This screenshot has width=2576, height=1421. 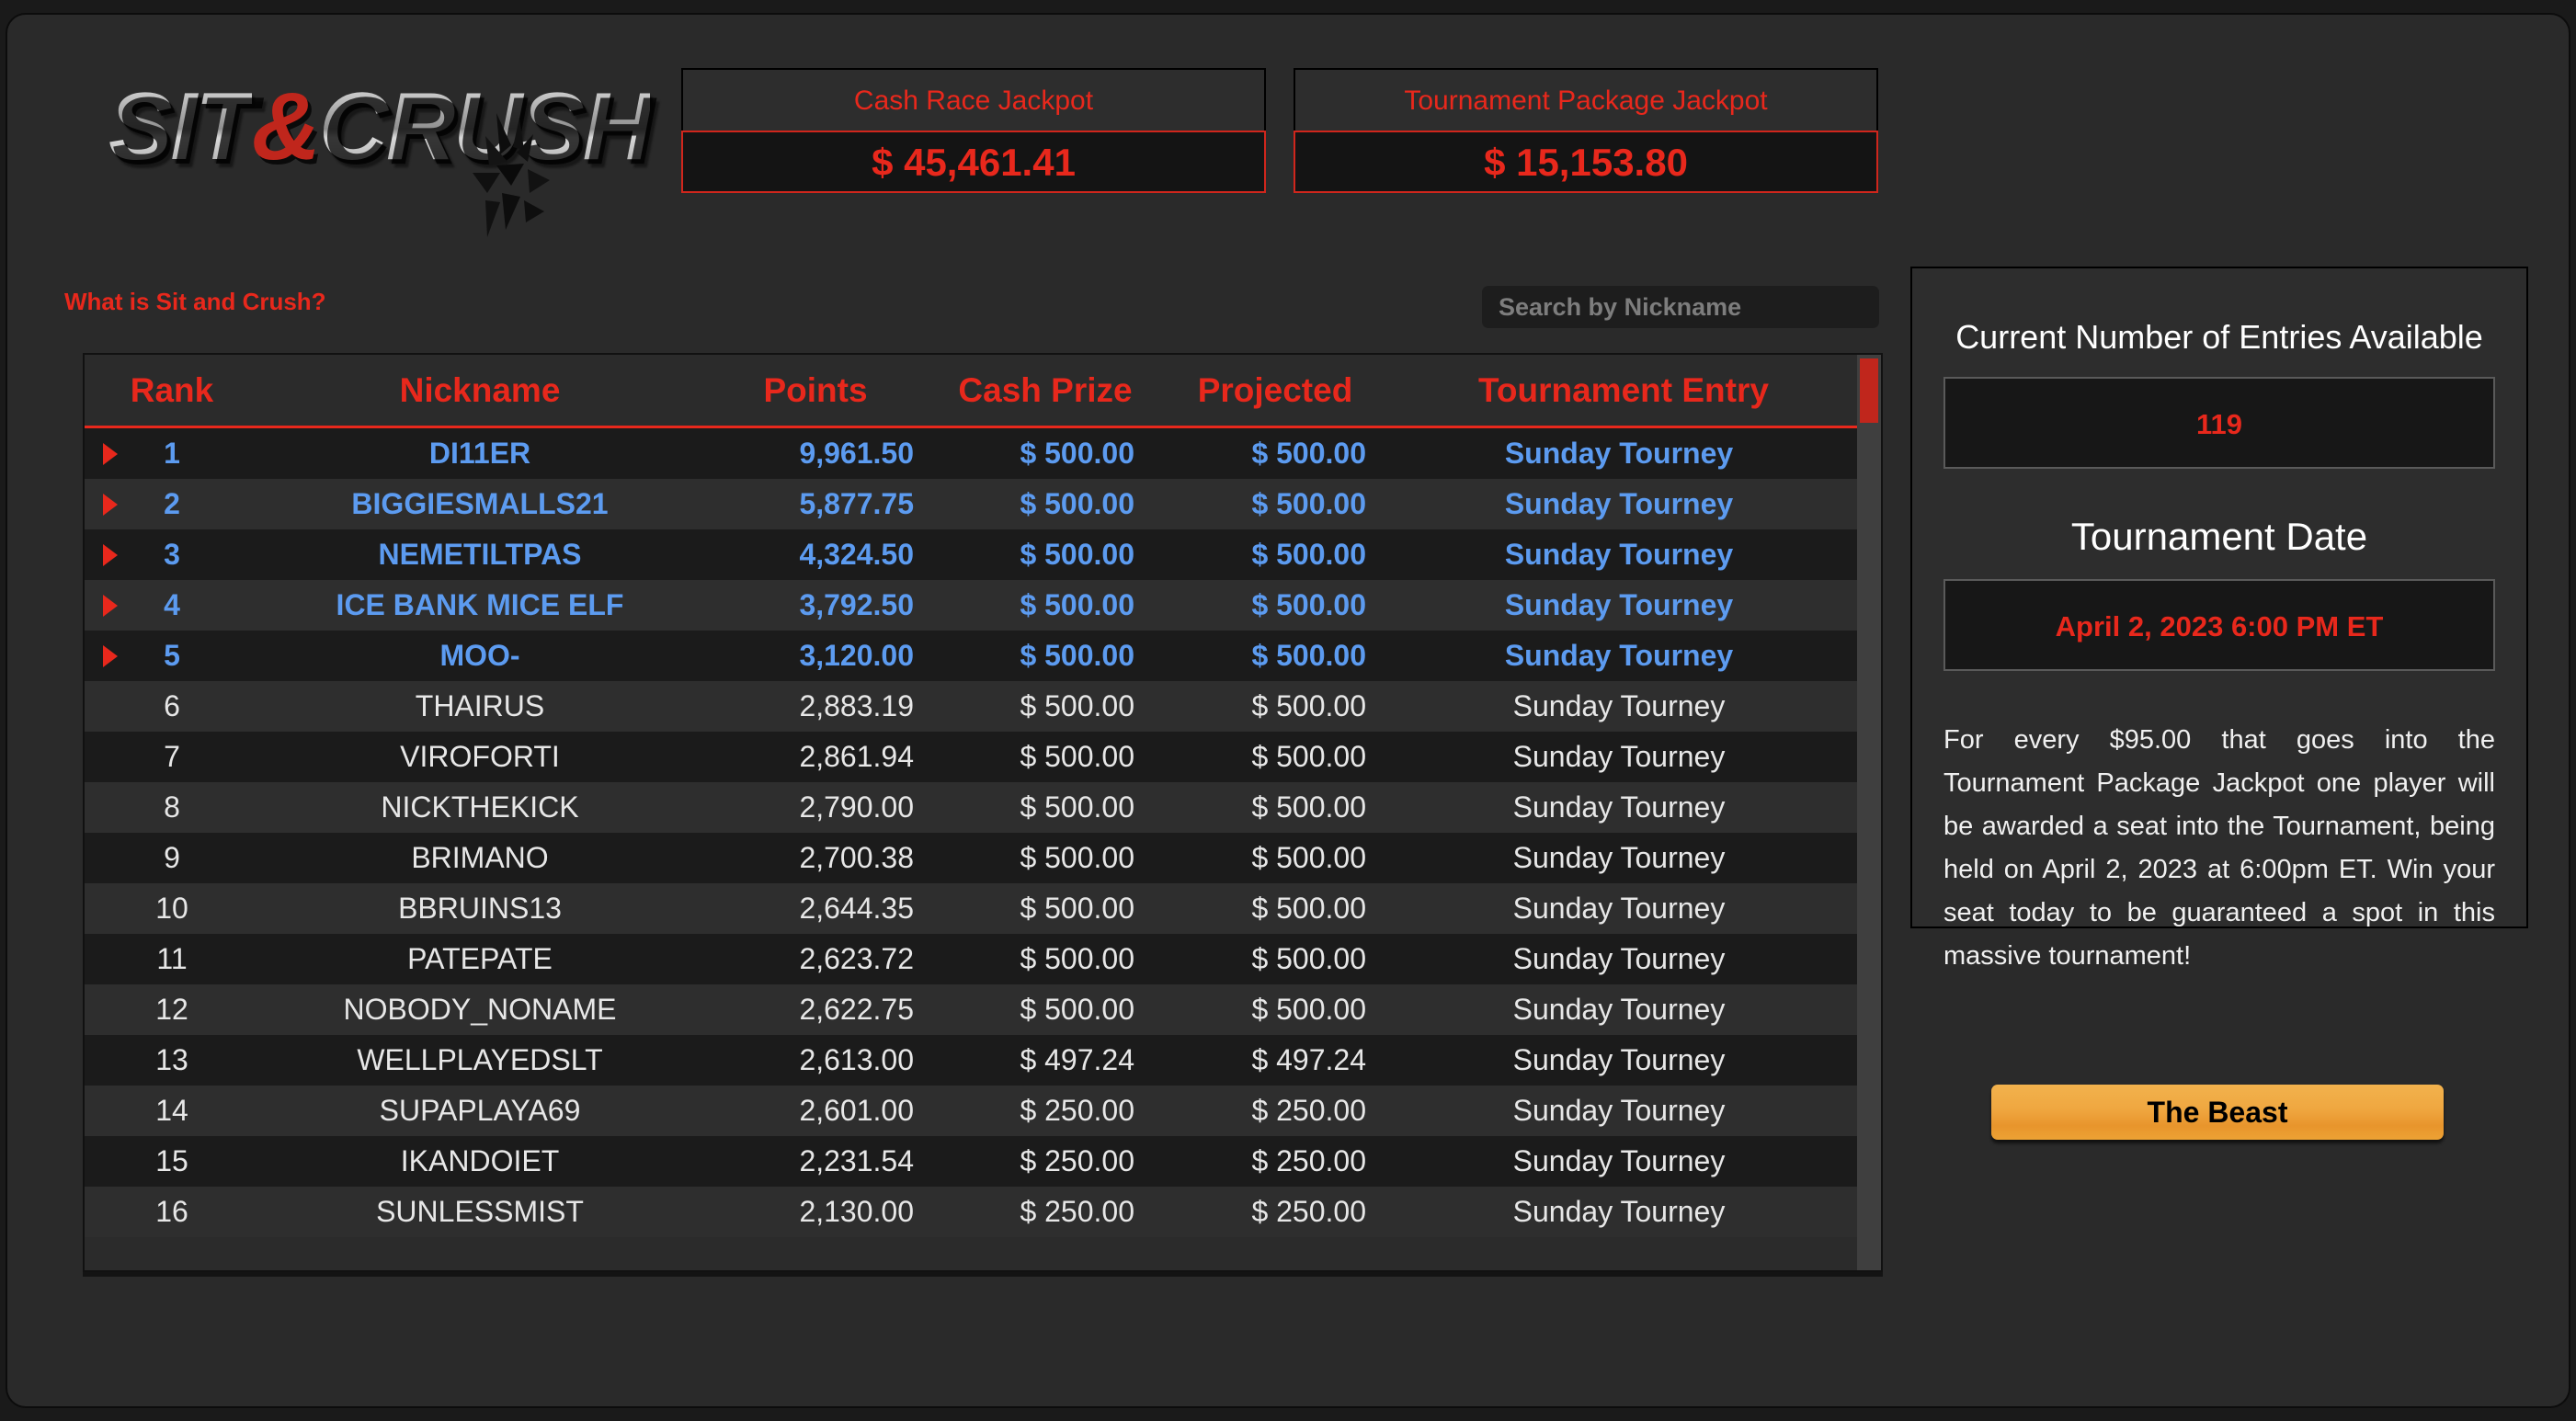 I want to click on cell-points: 2,130.00, so click(x=856, y=1212).